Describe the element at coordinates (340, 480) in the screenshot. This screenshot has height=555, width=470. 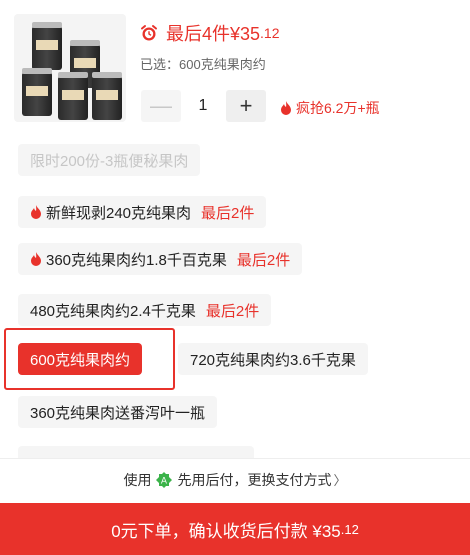
I see `chevron-right-icon: 〉` at that location.